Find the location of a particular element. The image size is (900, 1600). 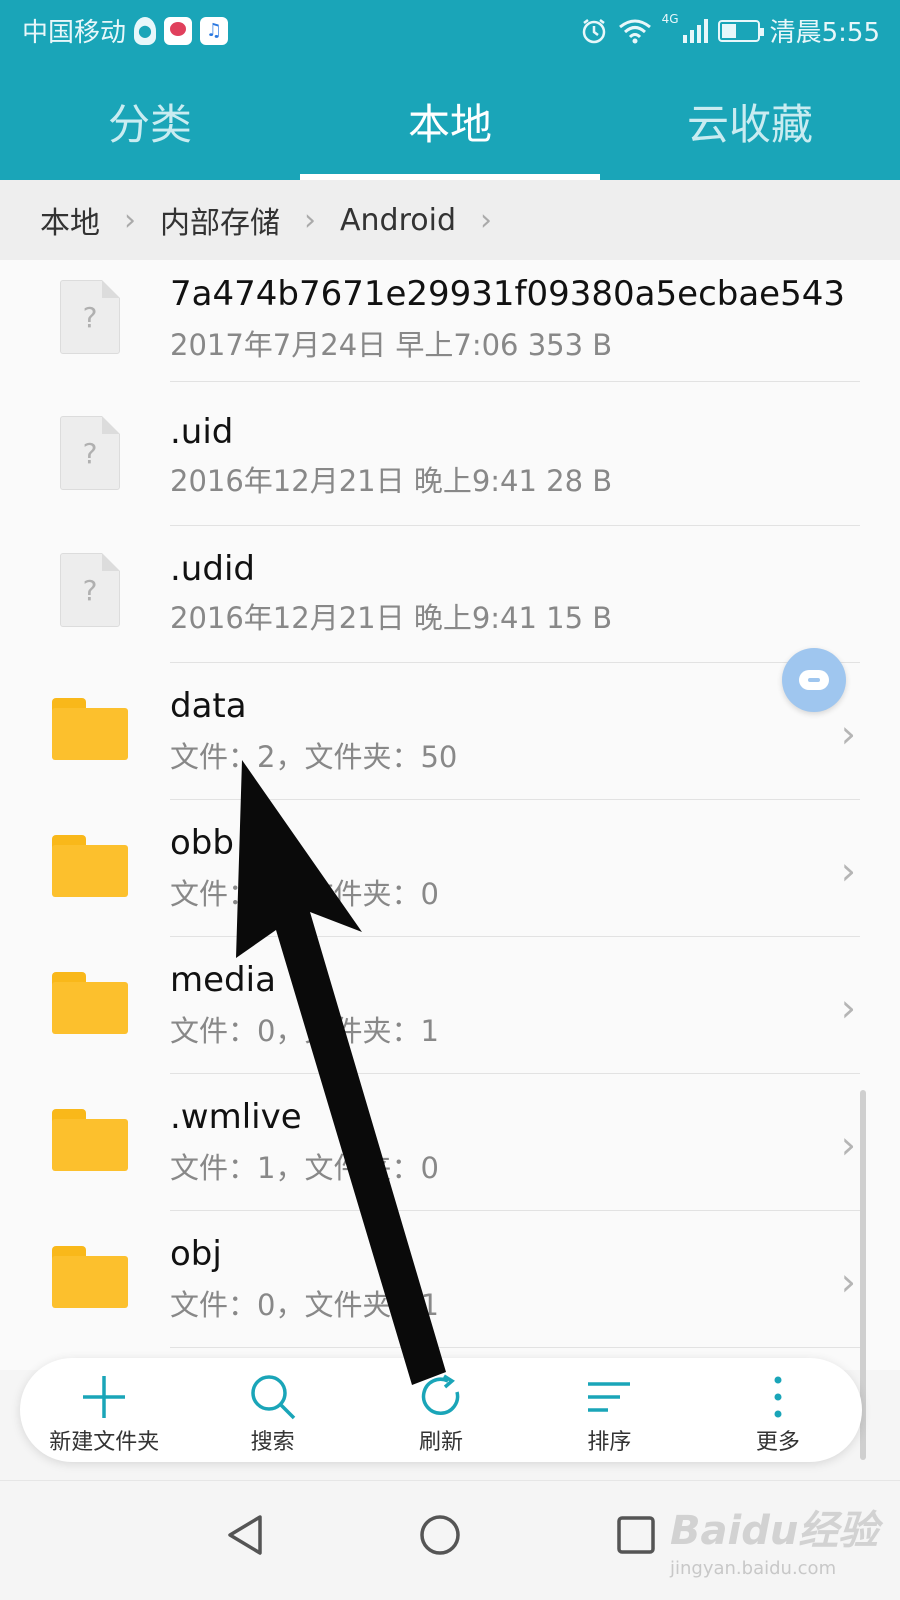

refresh-icon is located at coordinates (440, 1395).